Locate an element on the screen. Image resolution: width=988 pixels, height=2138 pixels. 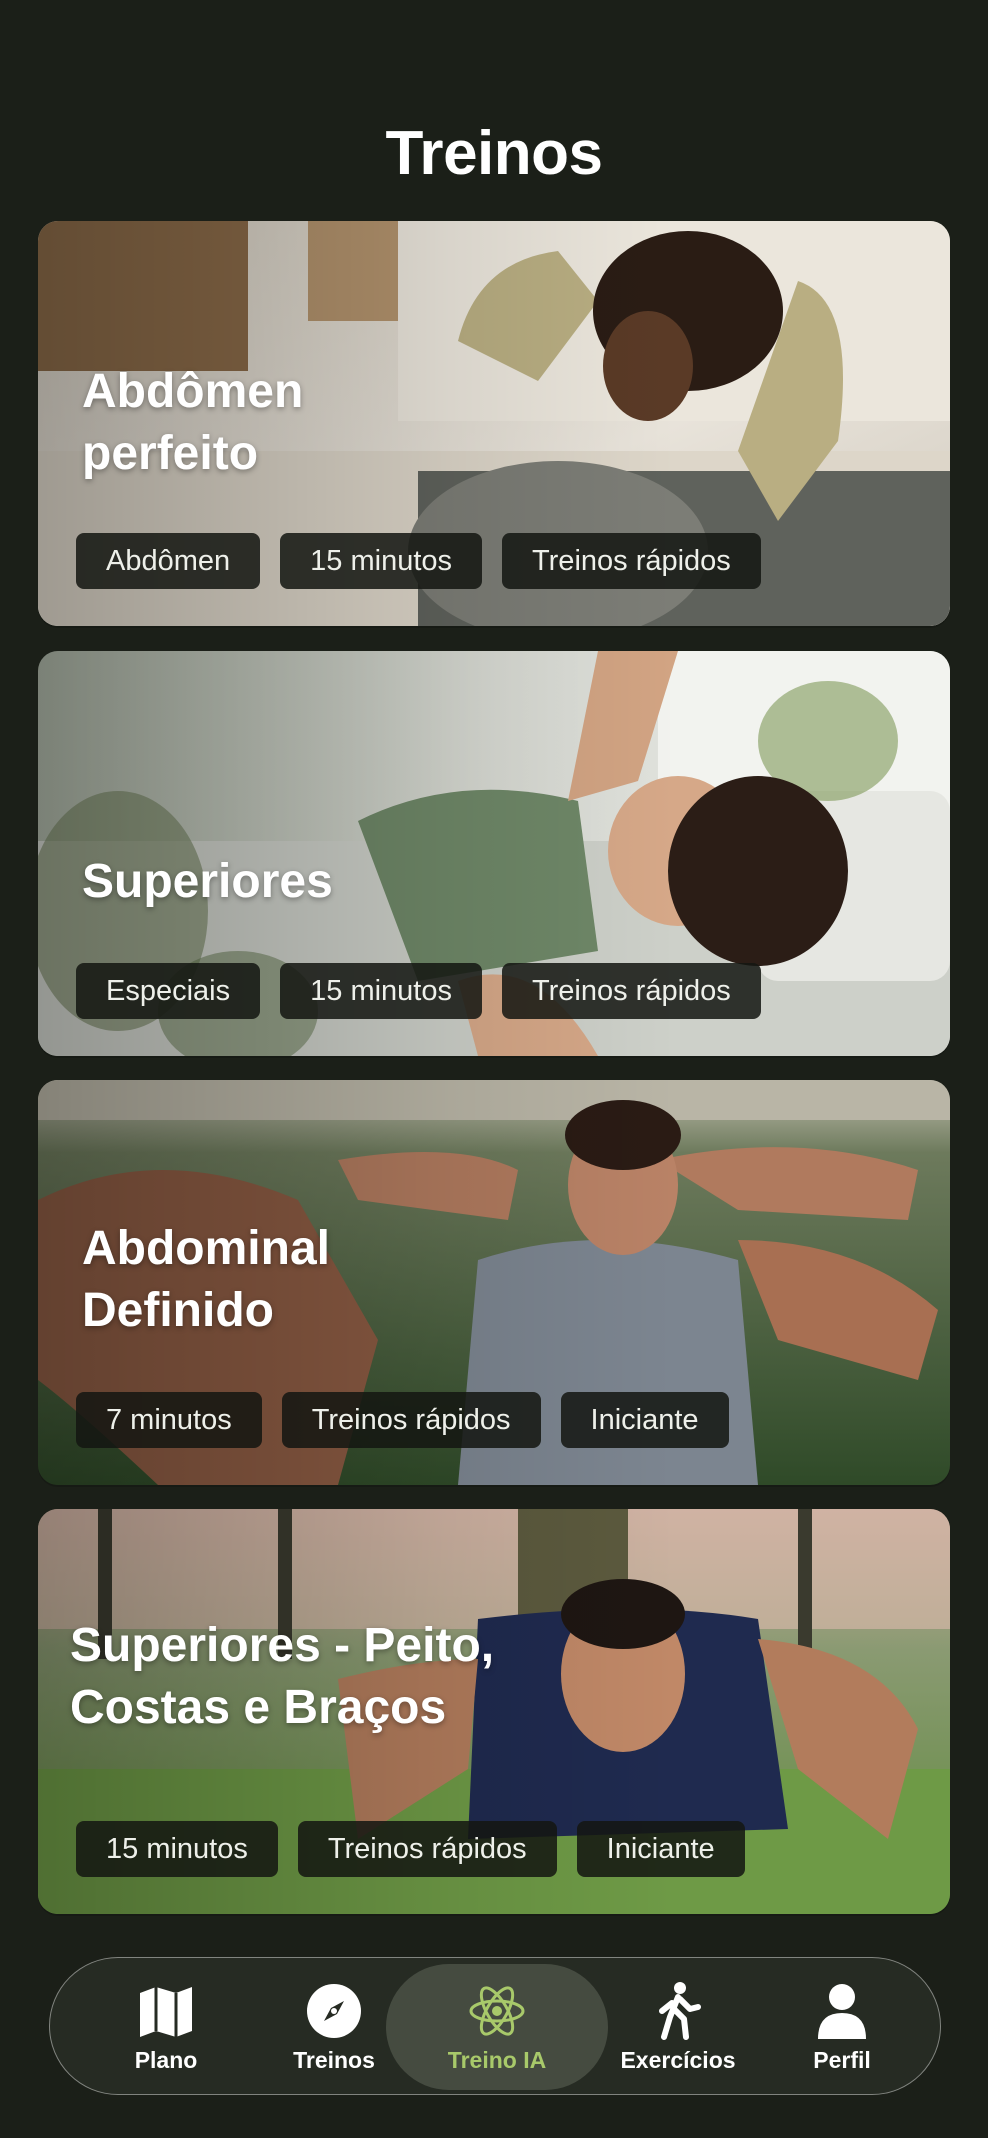
tag-chip: Abdômen is located at coordinates (168, 561).